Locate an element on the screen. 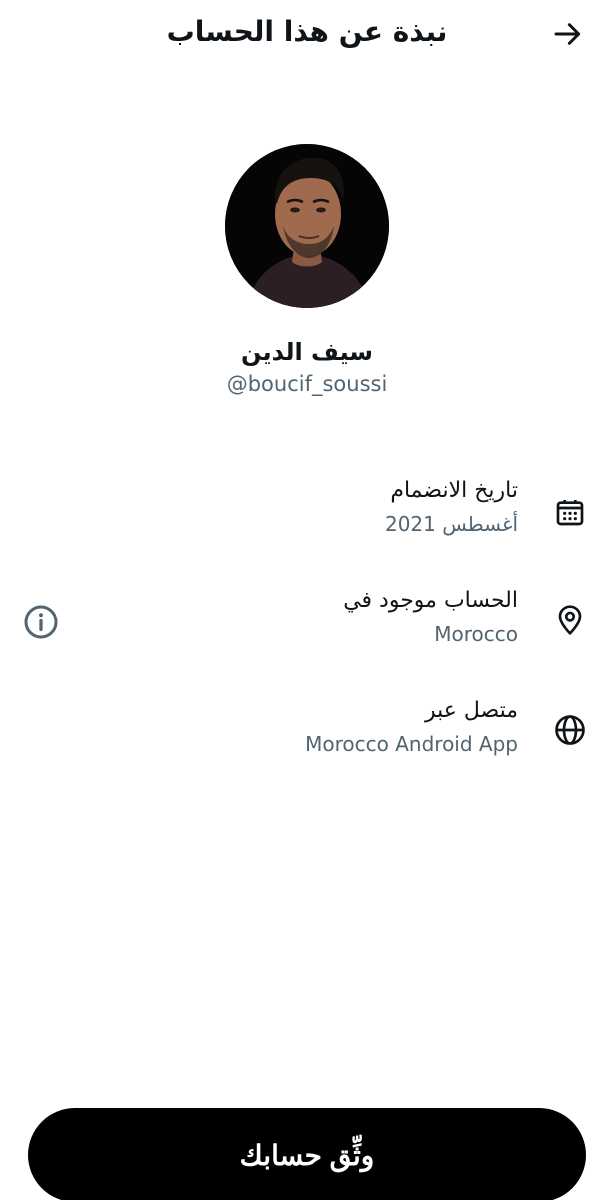  back-button is located at coordinates (568, 34).